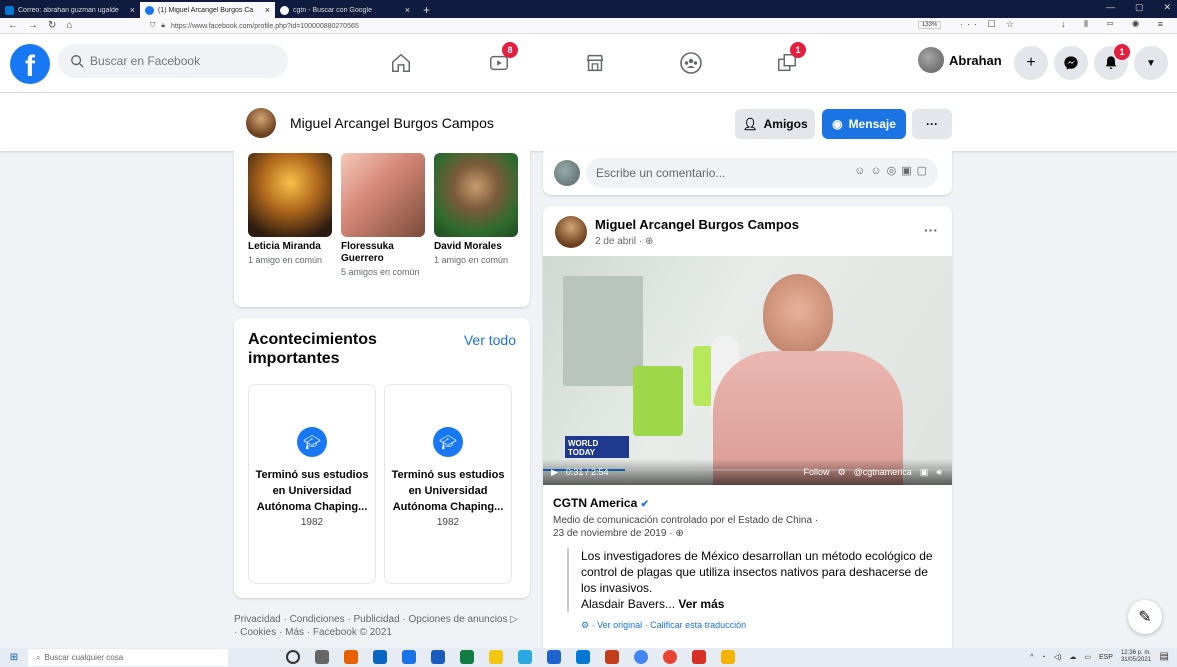  Describe the element at coordinates (1122, 52) in the screenshot. I see `notifications-badge: 1` at that location.